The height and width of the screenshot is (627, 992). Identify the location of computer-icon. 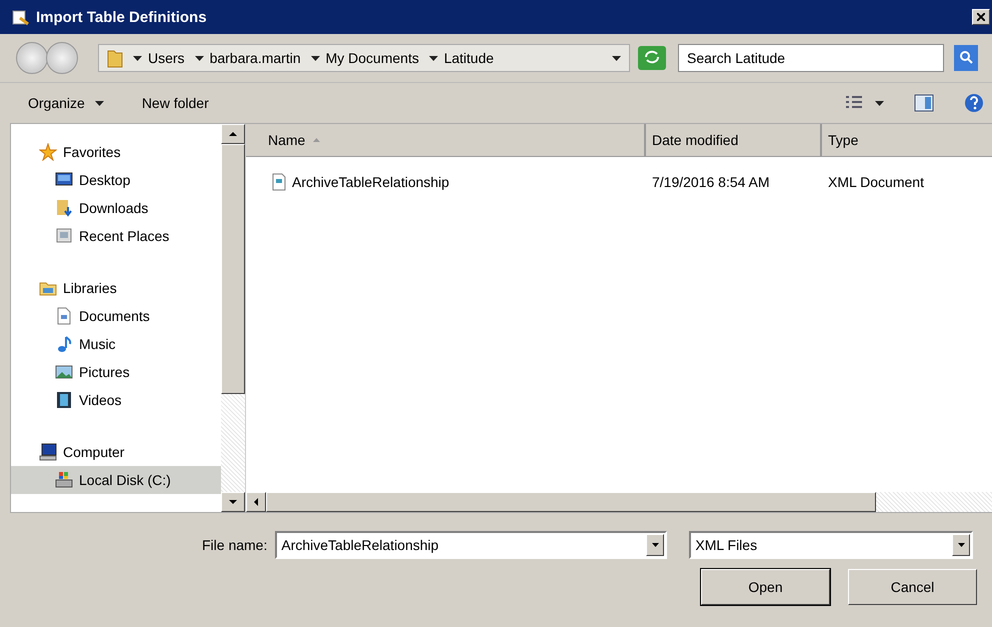
(48, 452).